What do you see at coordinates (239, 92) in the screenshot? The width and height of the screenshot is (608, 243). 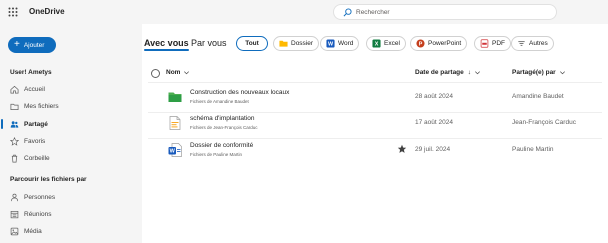 I see `file-name: Construction des nouveaux locaux` at bounding box center [239, 92].